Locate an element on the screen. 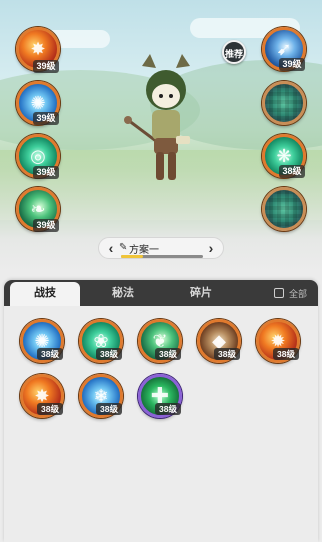  chevron-right-icon: › is located at coordinates (211, 249).